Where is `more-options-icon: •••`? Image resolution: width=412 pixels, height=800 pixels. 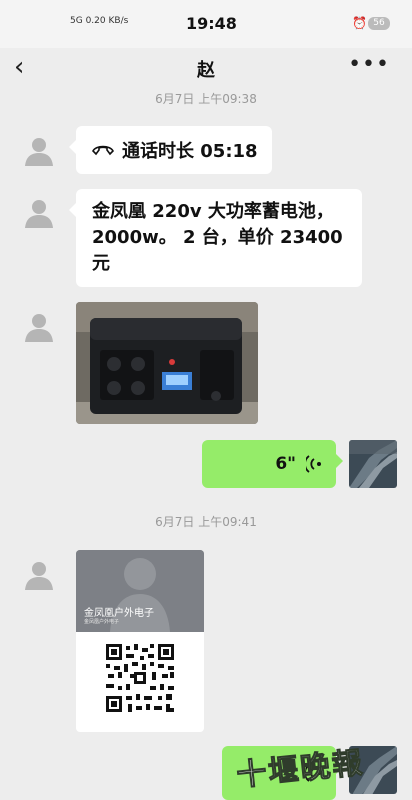 more-options-icon: ••• is located at coordinates (369, 64).